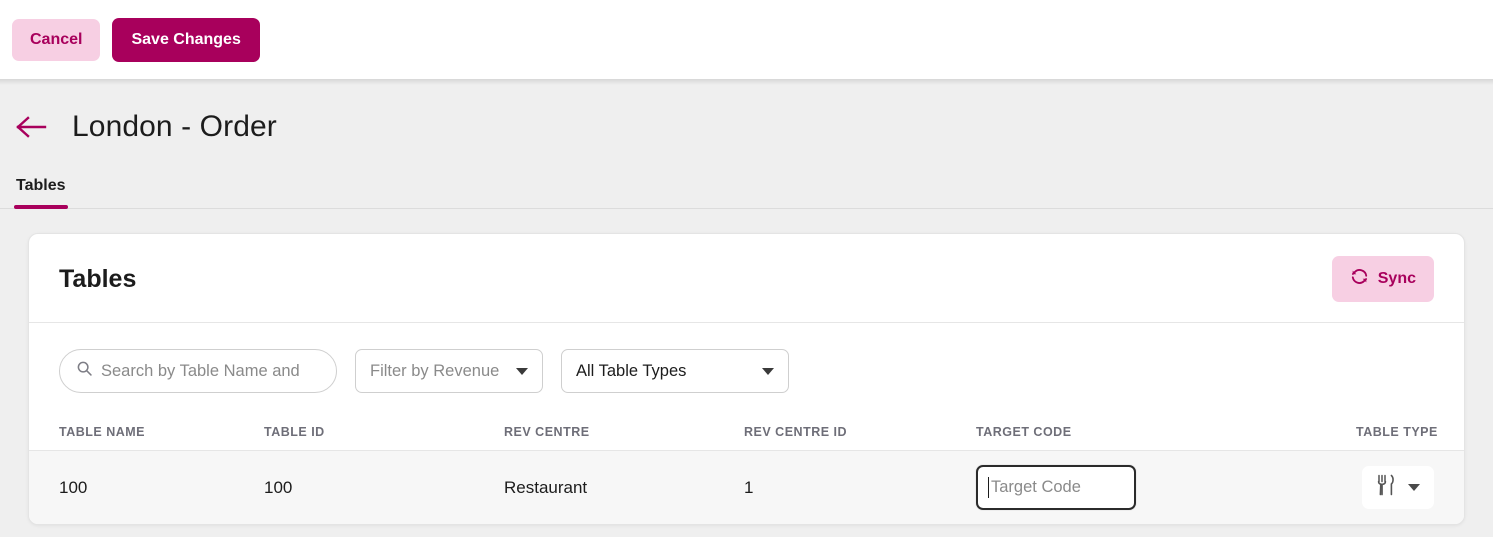 The width and height of the screenshot is (1493, 537). What do you see at coordinates (146, 433) in the screenshot?
I see `column-header-table-name: TABLE NAME` at bounding box center [146, 433].